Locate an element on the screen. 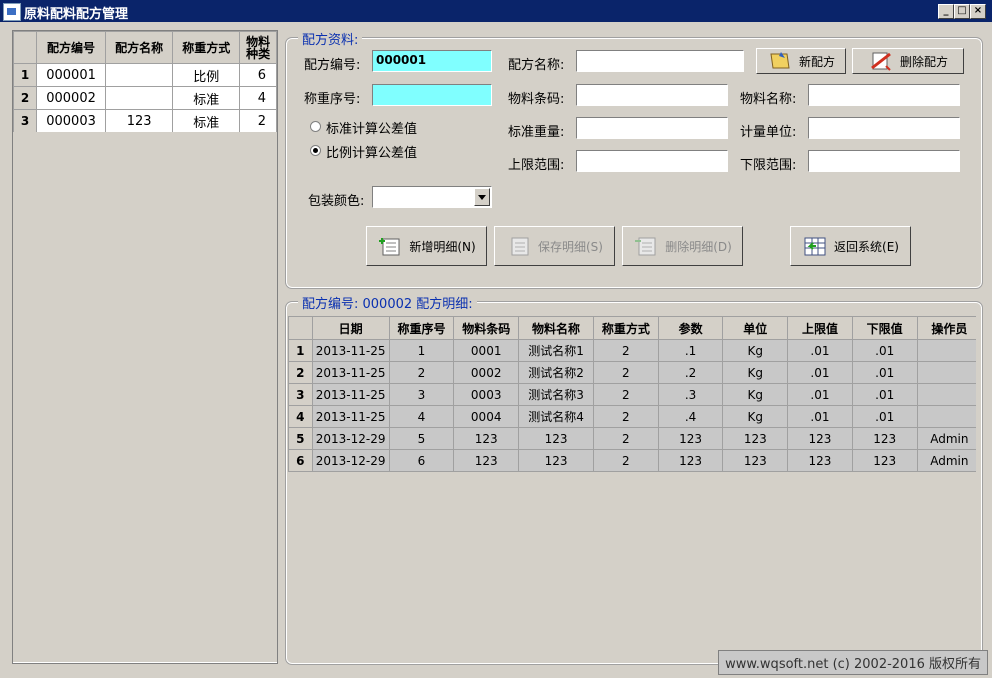 The height and width of the screenshot is (678, 992). cell-barcode: 0002 is located at coordinates (486, 372).